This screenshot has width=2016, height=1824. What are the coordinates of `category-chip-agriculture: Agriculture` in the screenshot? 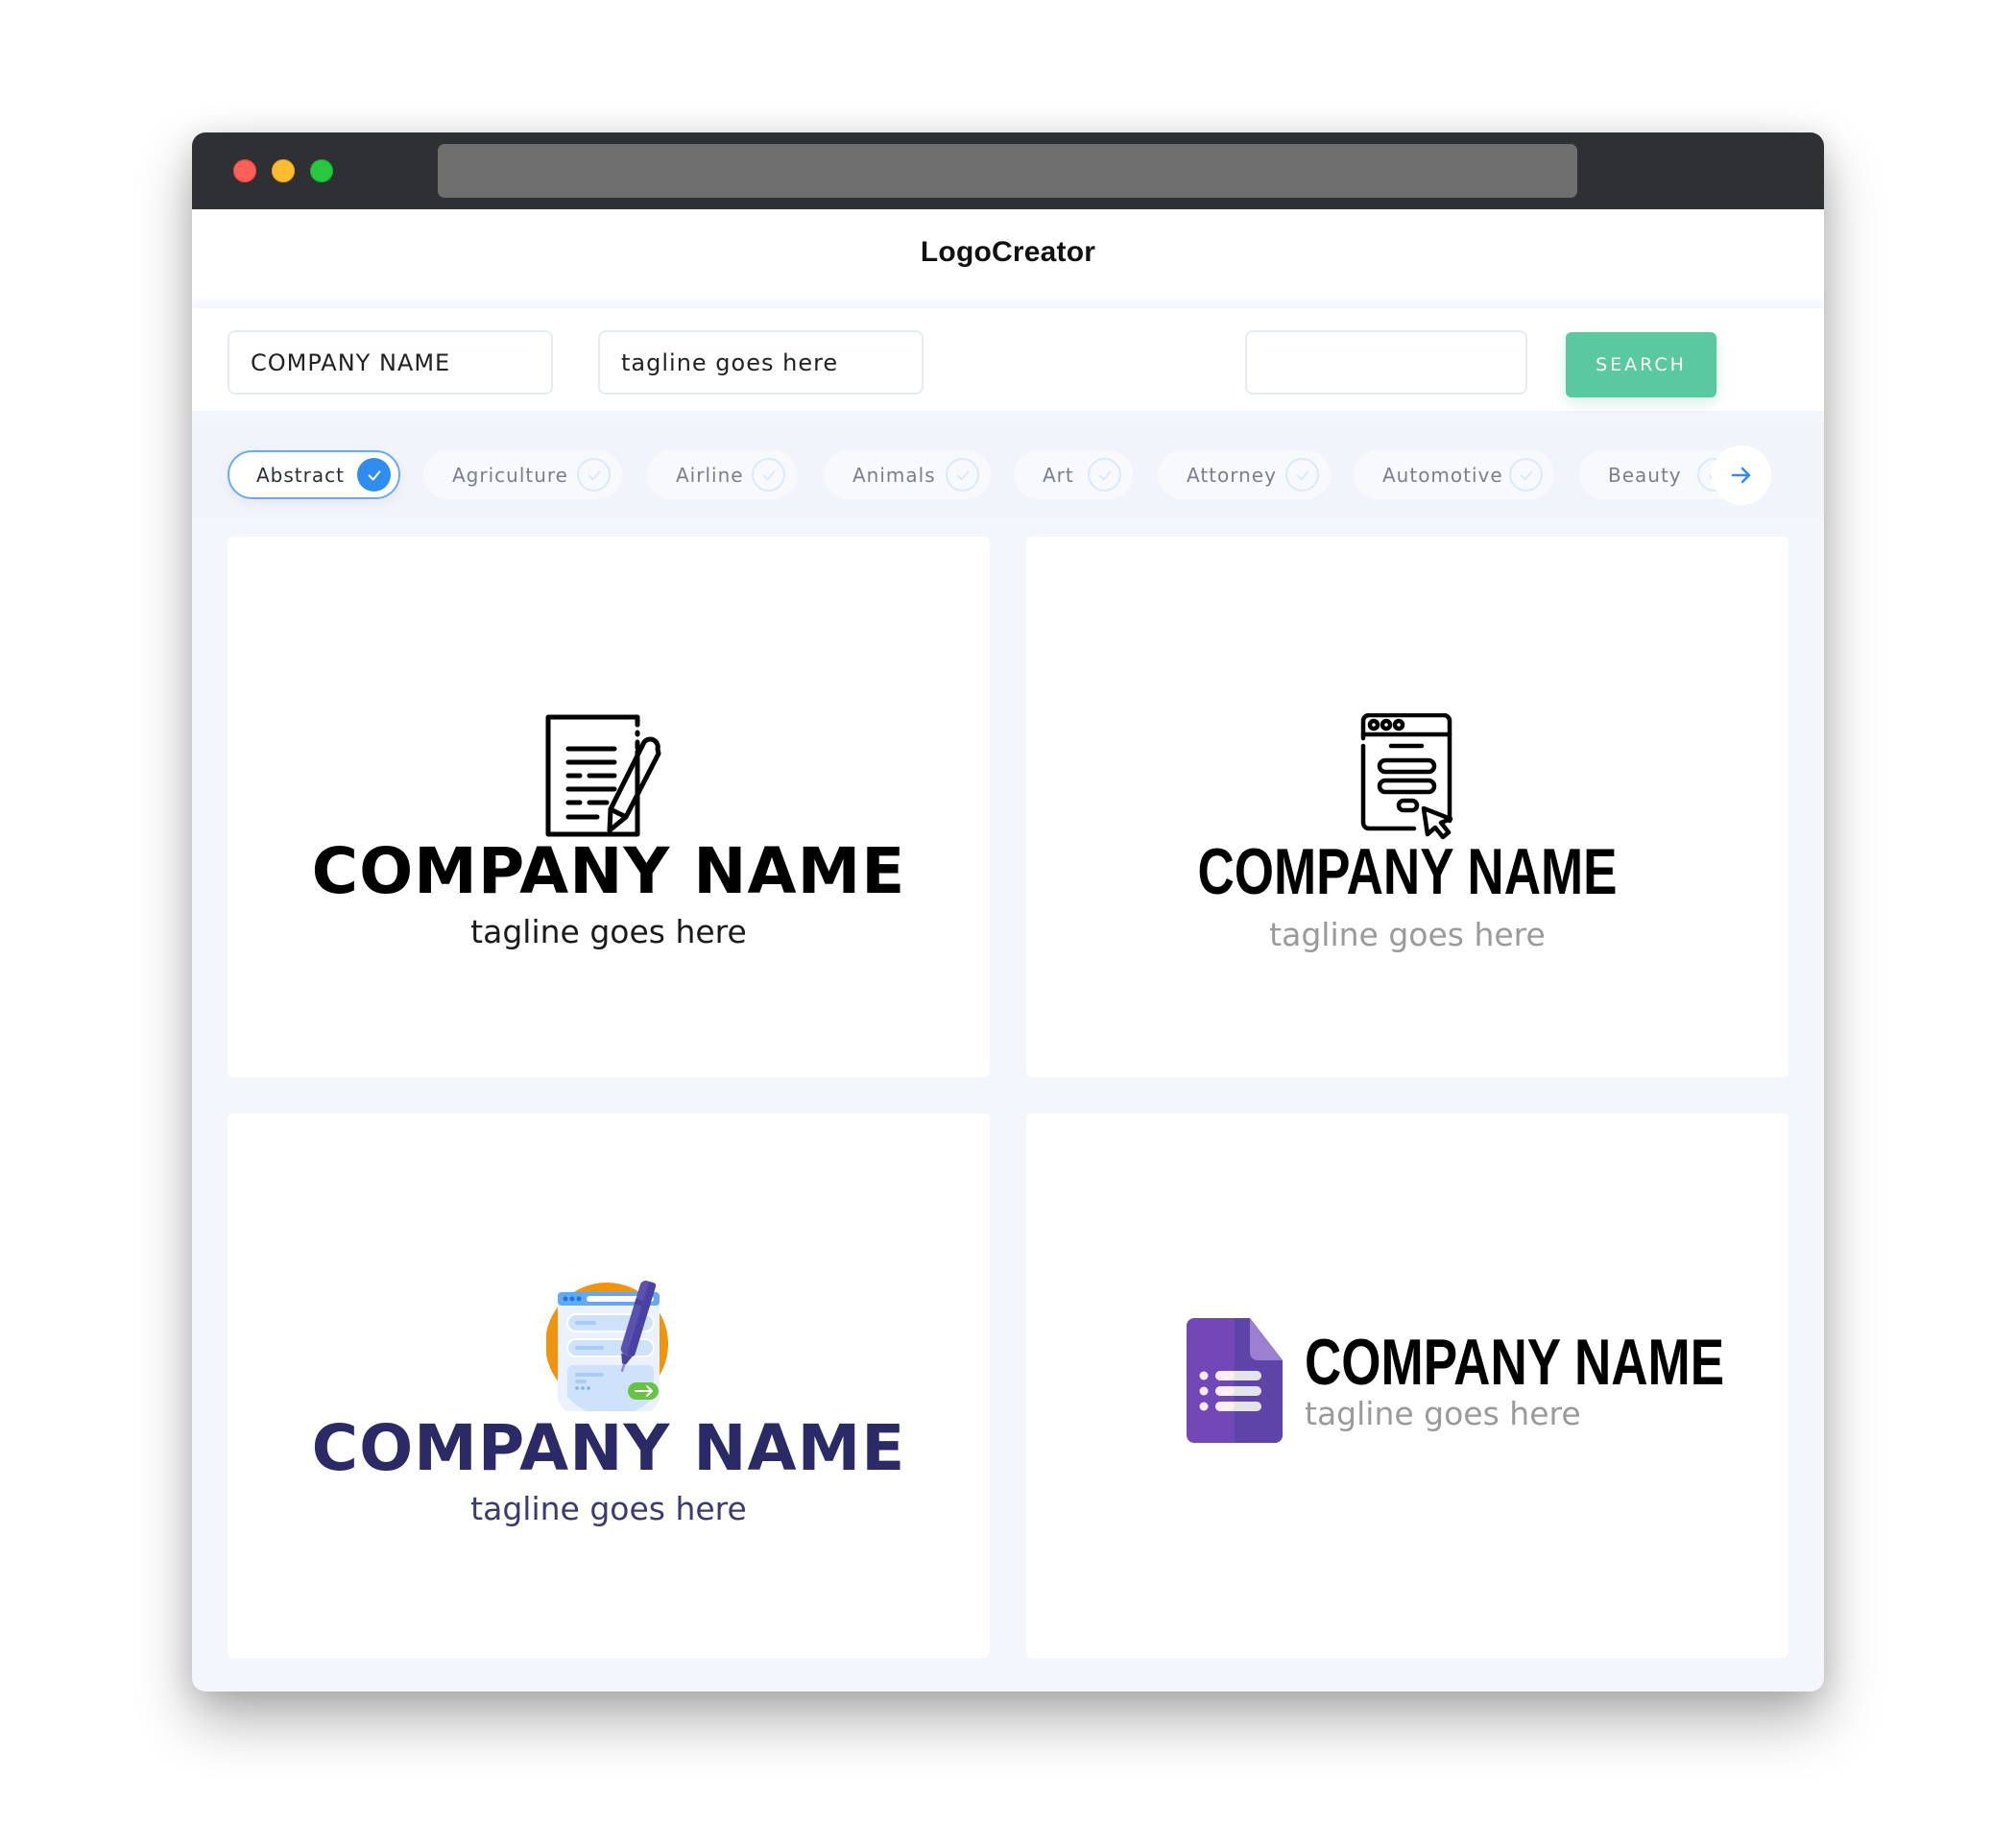 It's located at (522, 474).